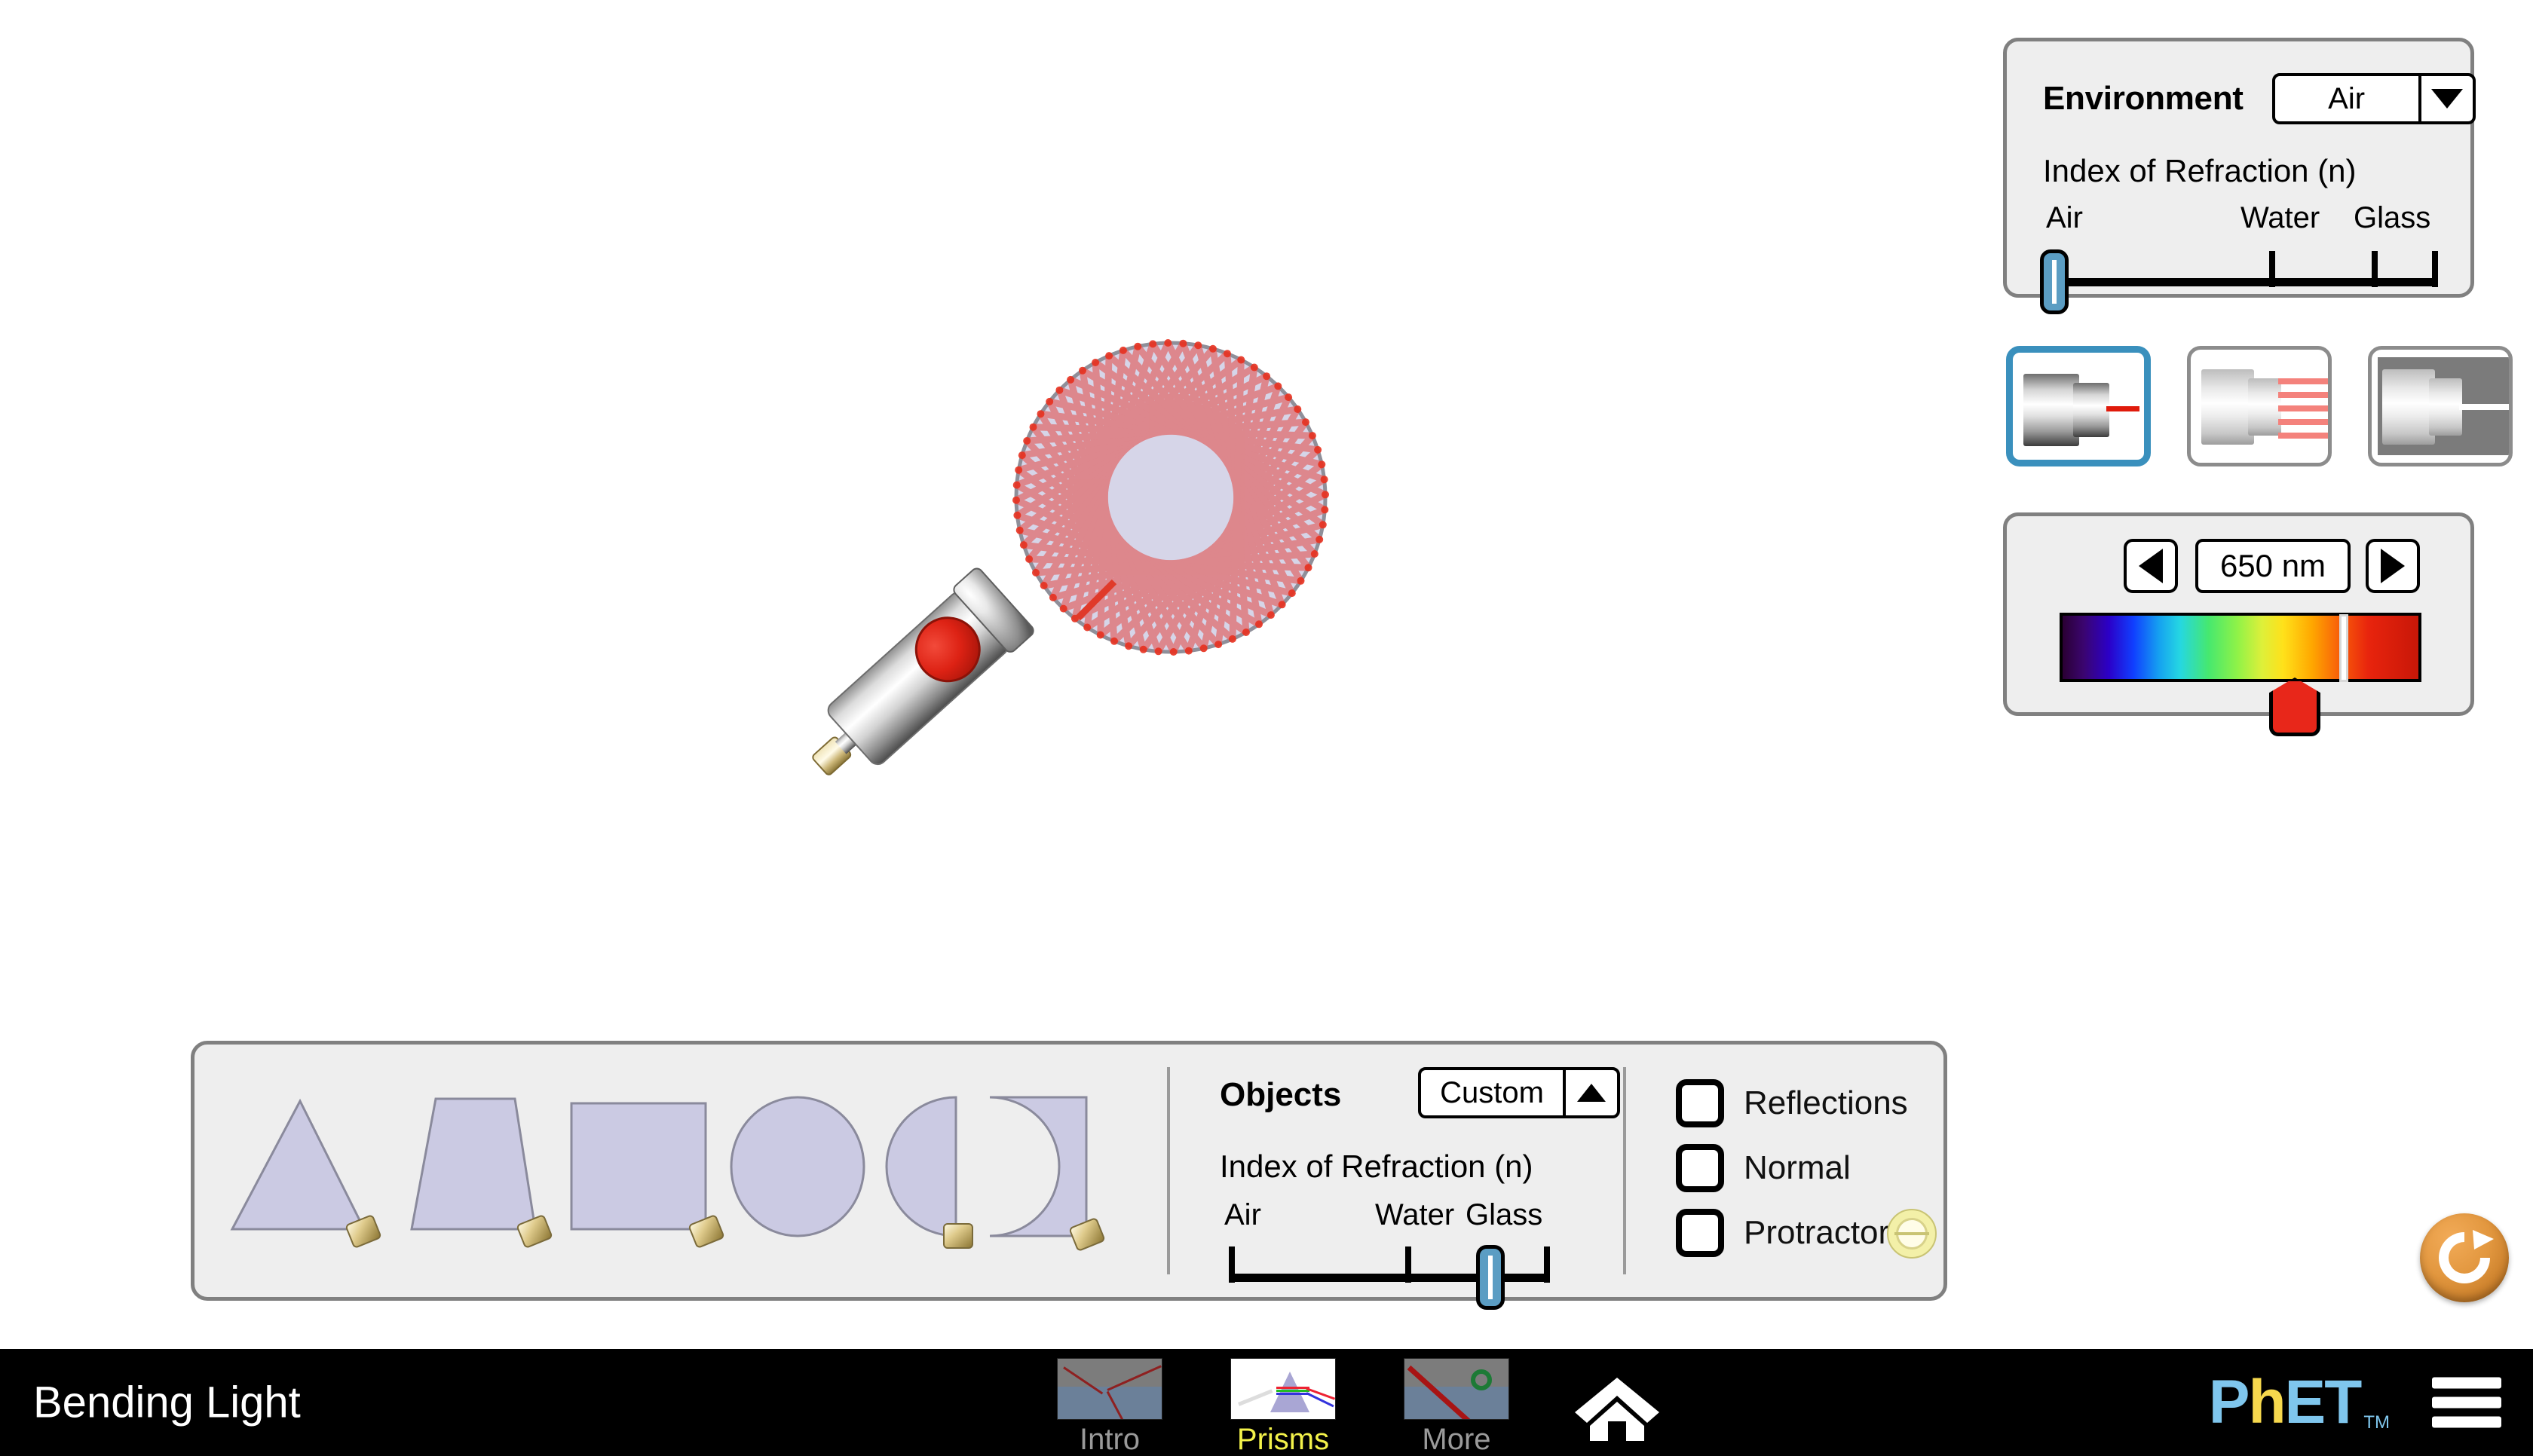 This screenshot has width=2533, height=1456. Describe the element at coordinates (1912, 1234) in the screenshot. I see `protractor-icon` at that location.